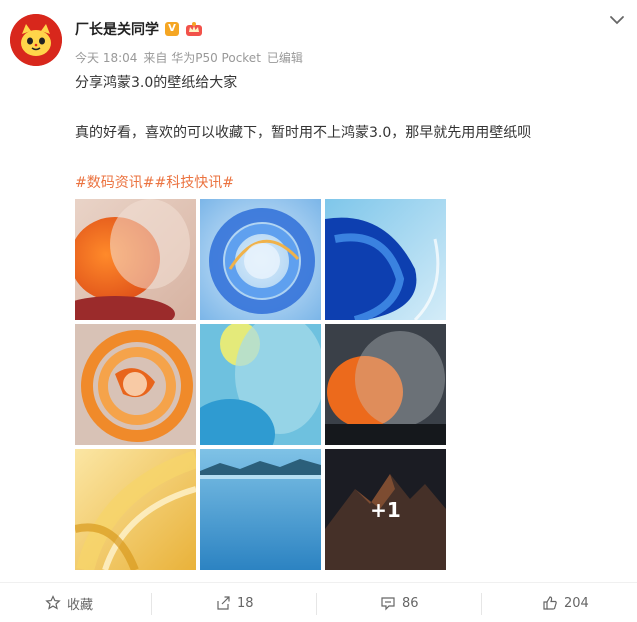 This screenshot has height=622, width=637. I want to click on chevron-down-icon, so click(617, 20).